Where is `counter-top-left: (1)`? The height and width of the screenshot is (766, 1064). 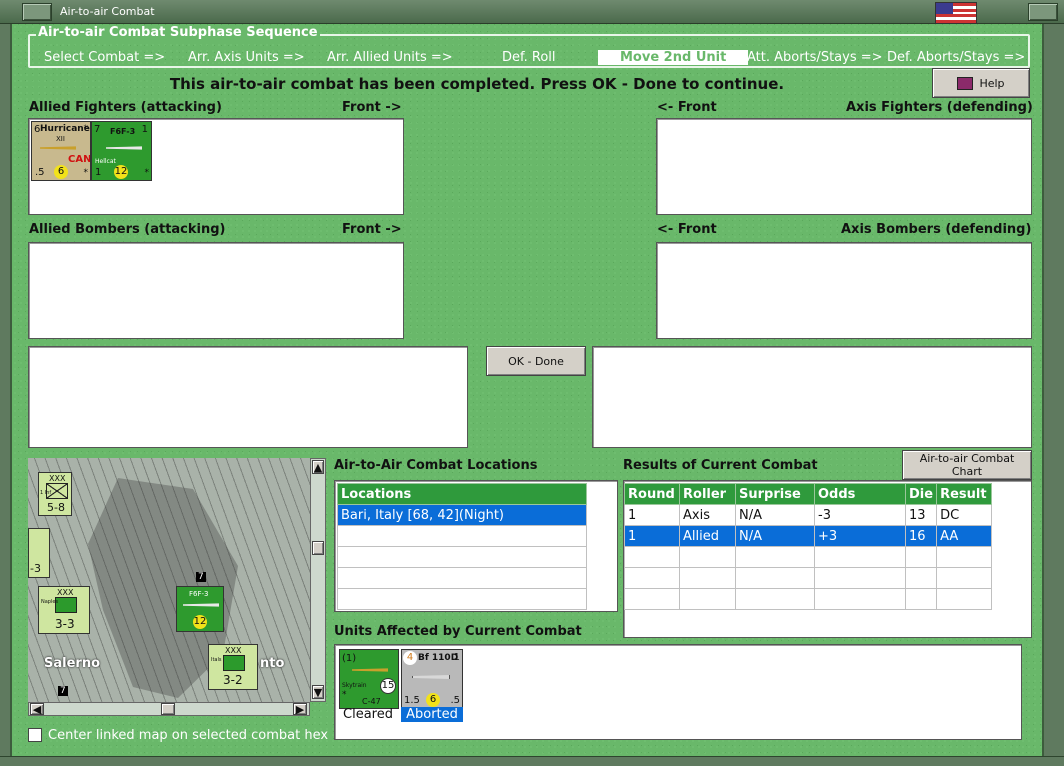
counter-top-left: (1) is located at coordinates (349, 658).